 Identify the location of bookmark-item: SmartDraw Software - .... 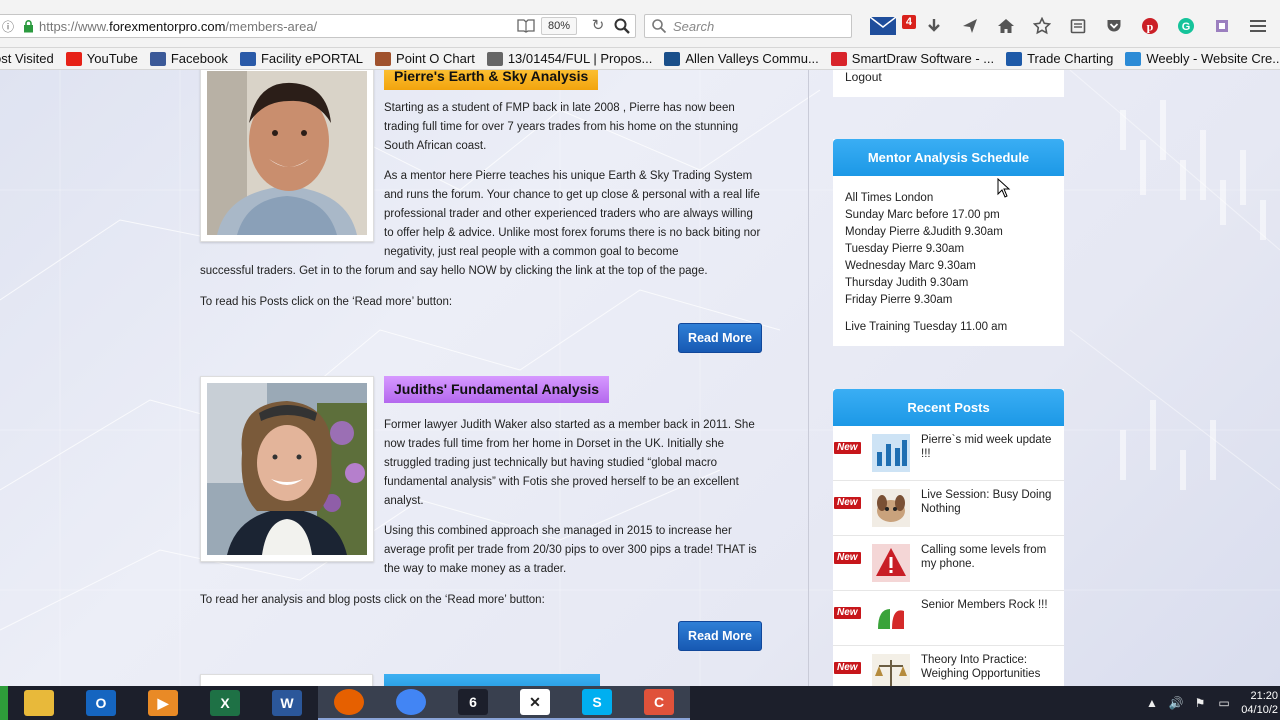
(912, 58).